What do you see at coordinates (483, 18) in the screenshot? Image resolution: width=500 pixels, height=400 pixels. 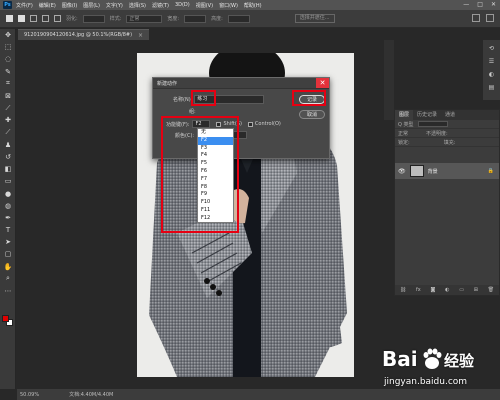 I see `options-right-icons` at bounding box center [483, 18].